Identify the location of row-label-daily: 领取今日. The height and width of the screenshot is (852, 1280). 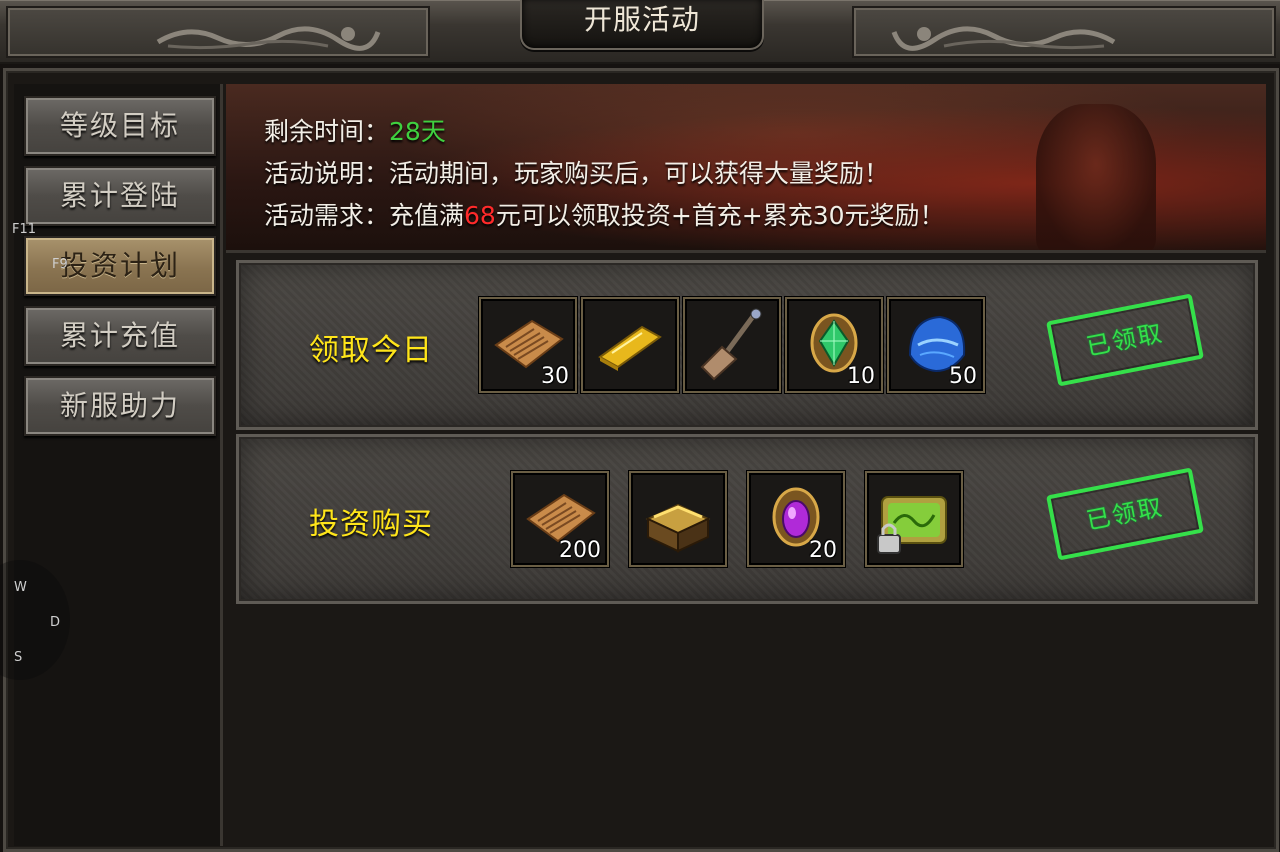
(371, 350).